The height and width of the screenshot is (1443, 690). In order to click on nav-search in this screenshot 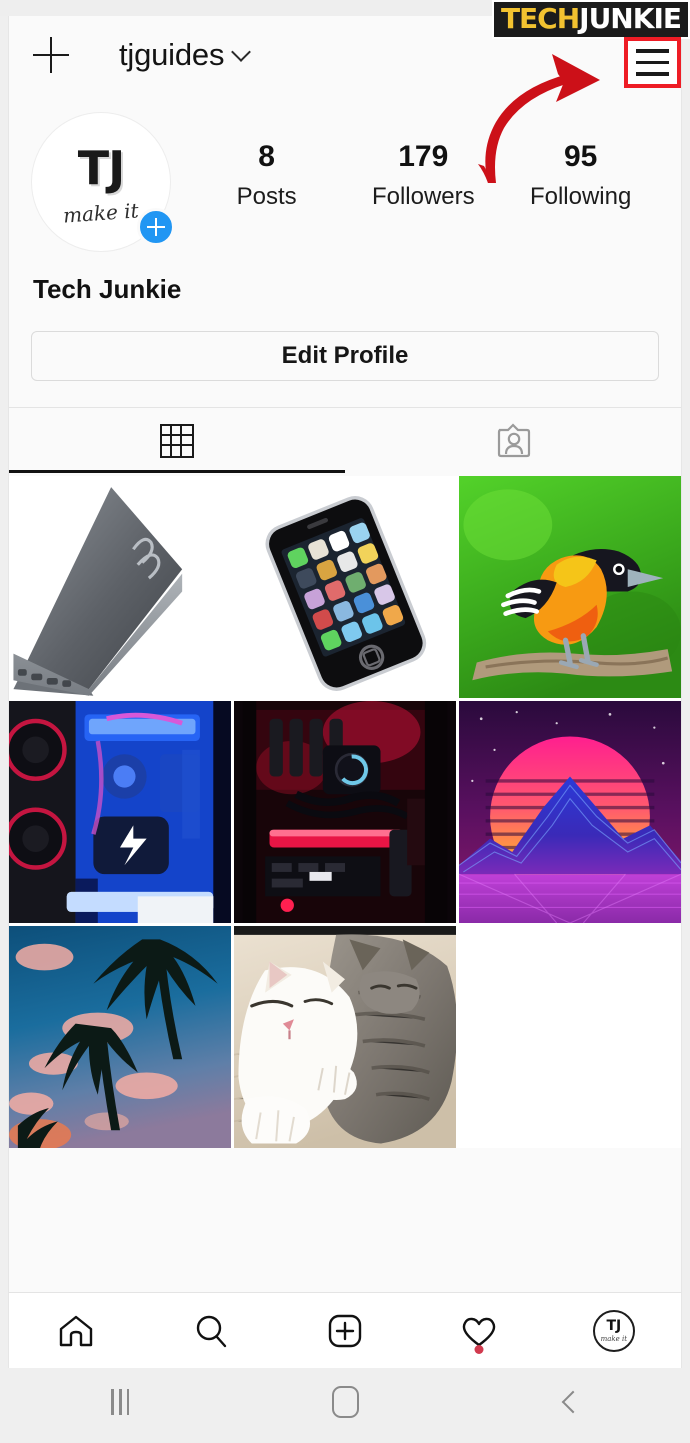, I will do `click(210, 1330)`.